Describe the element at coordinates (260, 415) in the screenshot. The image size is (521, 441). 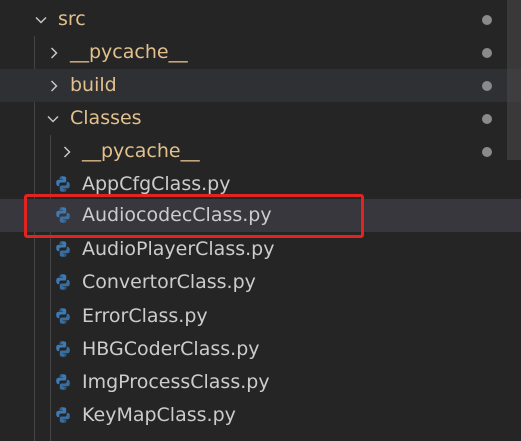
I see `tree-item-file: KeyMapClass.py` at that location.